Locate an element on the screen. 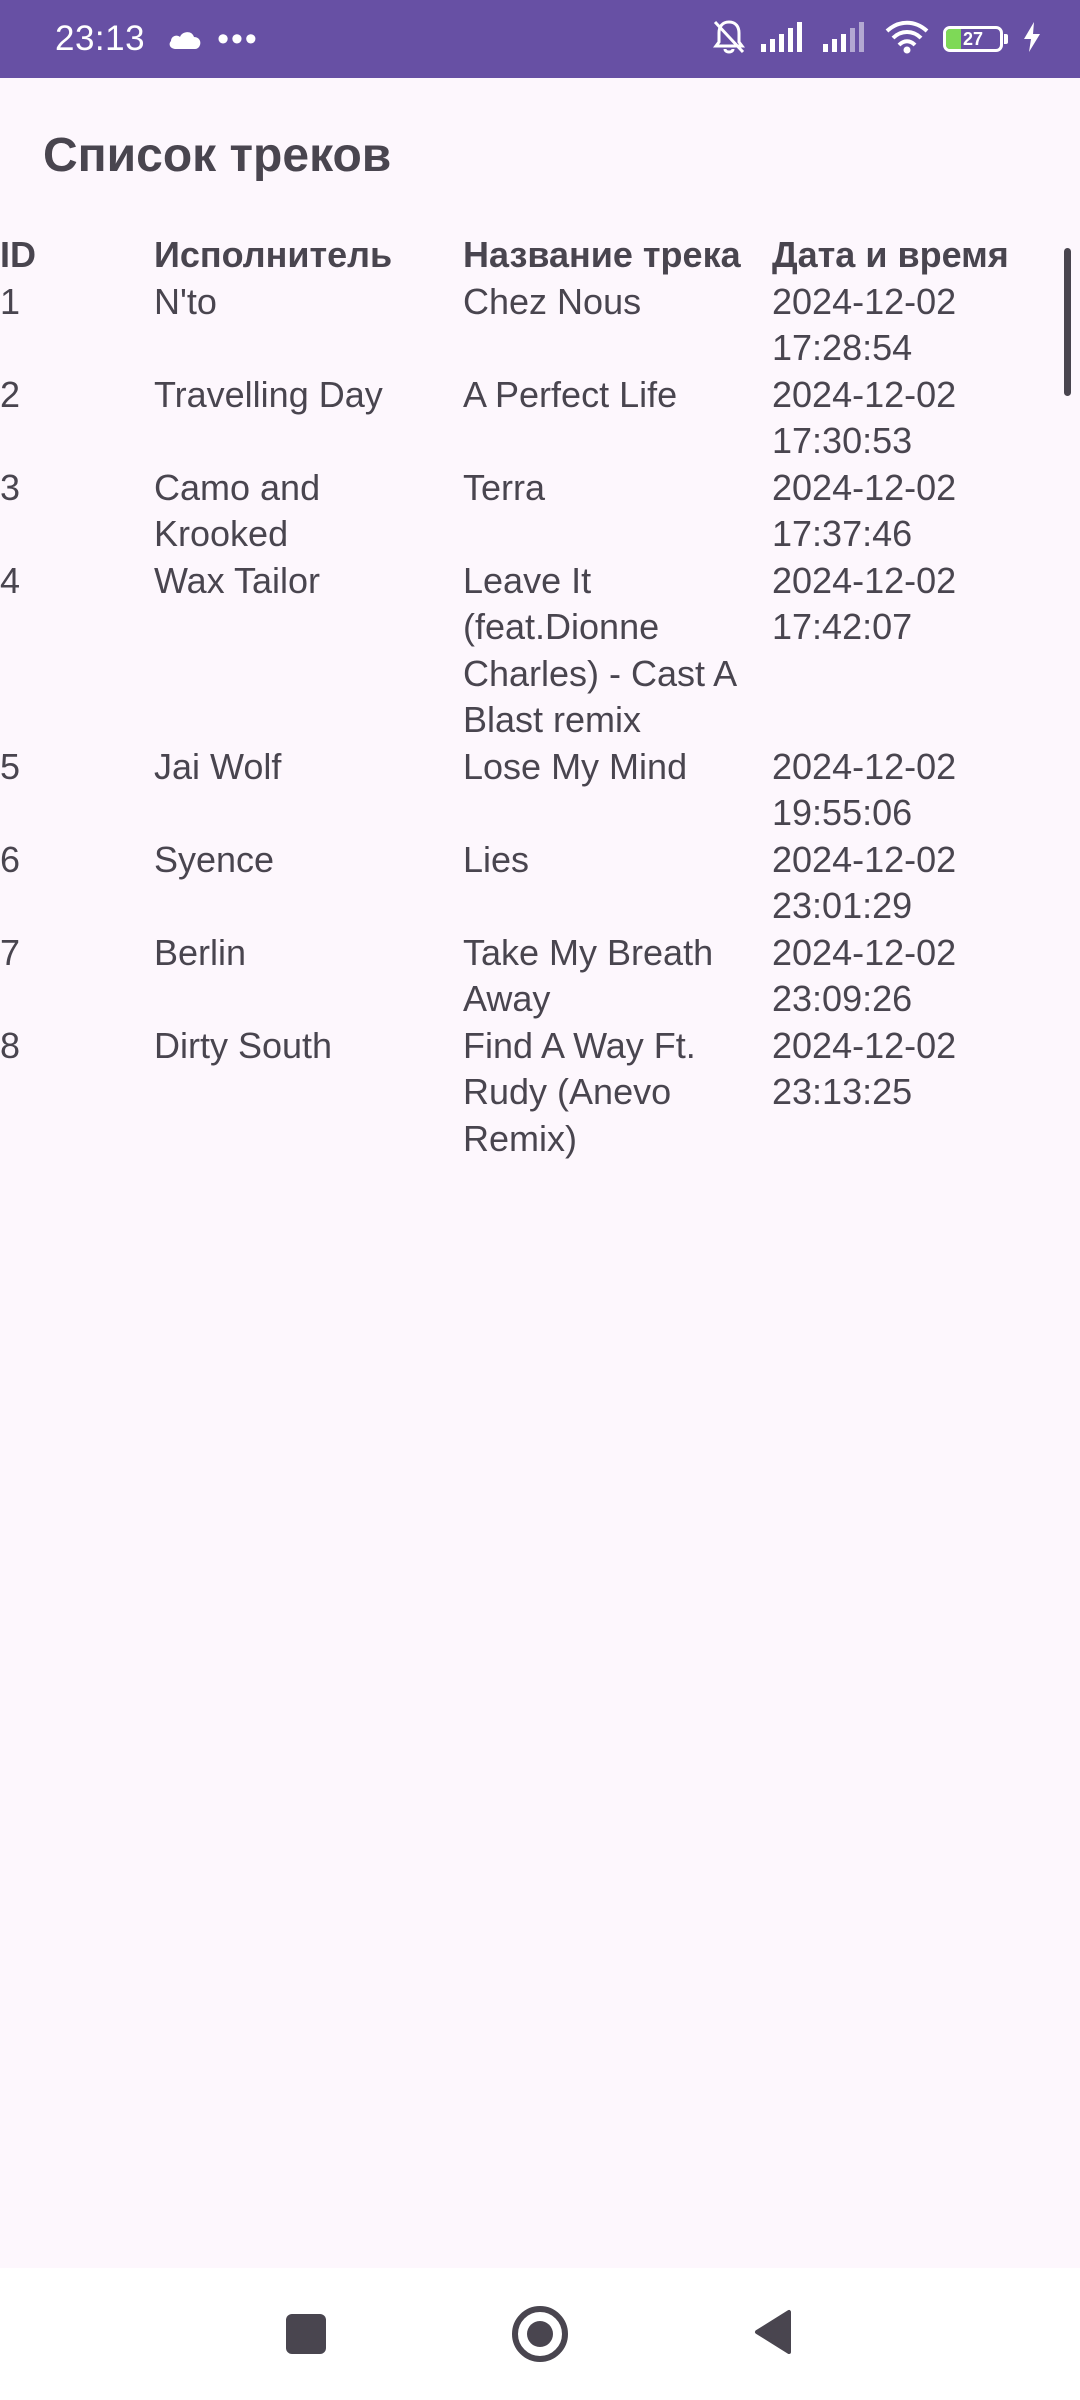 The image size is (1080, 2400). battery-tip is located at coordinates (1006, 39).